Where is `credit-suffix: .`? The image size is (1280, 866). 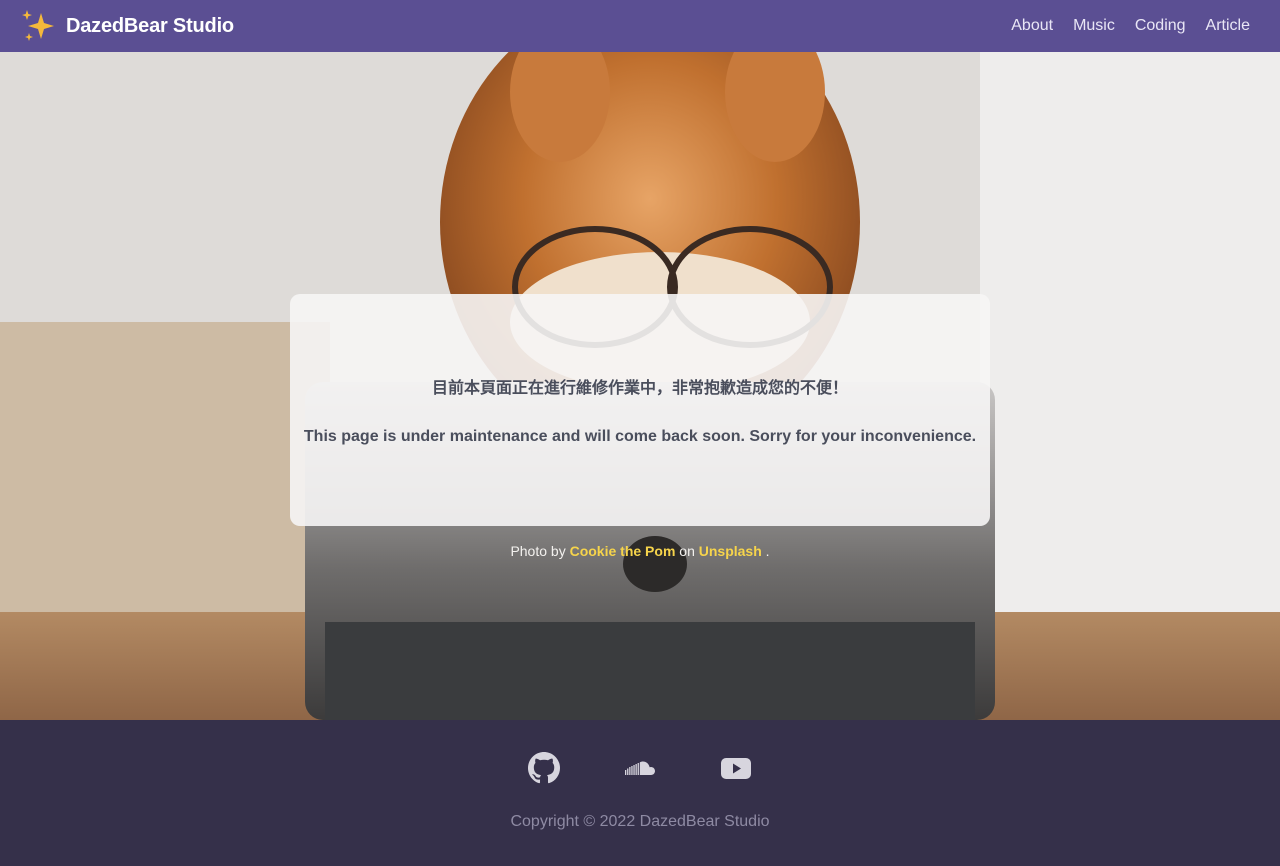 credit-suffix: . is located at coordinates (767, 551).